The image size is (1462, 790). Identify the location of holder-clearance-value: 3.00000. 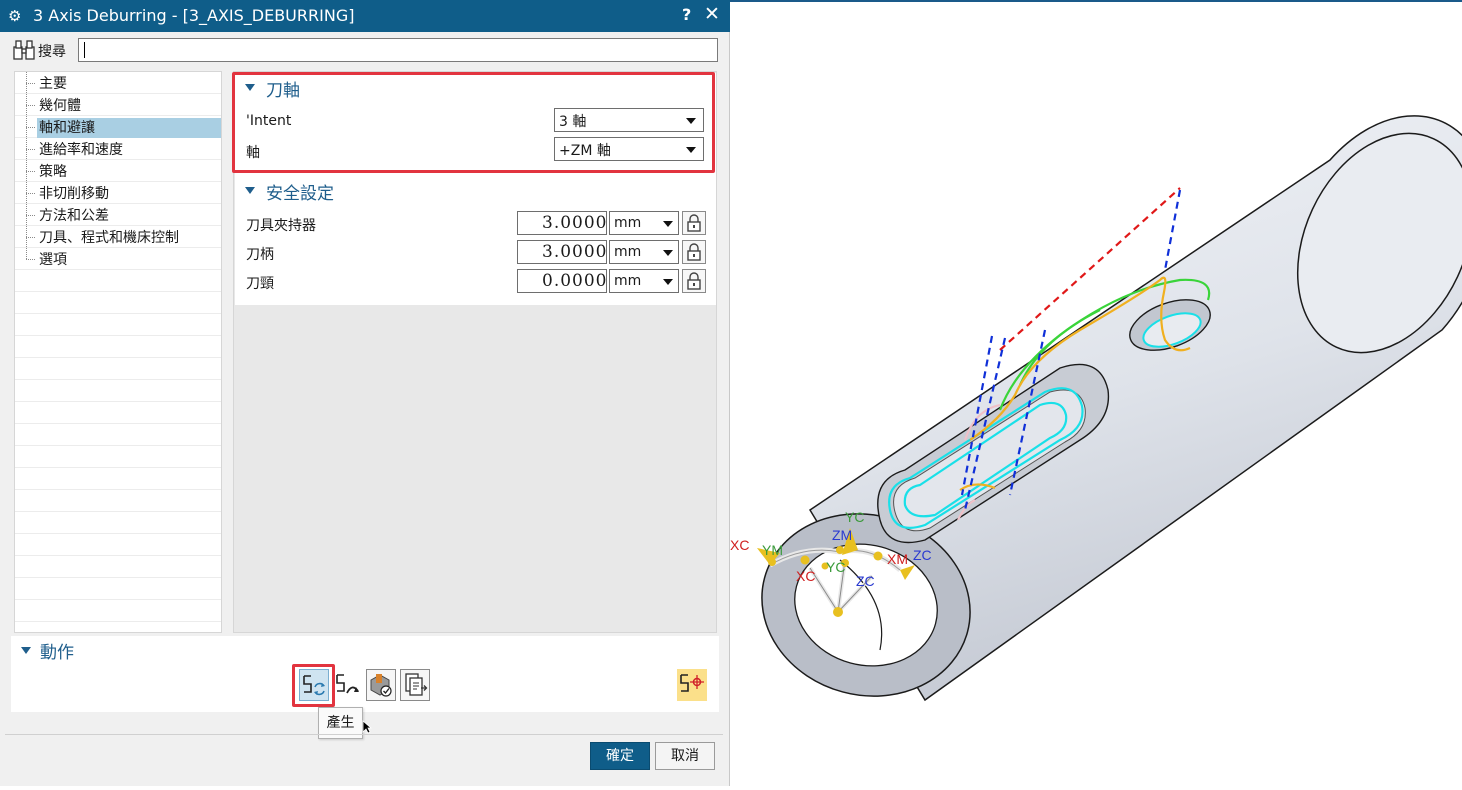
(574, 223).